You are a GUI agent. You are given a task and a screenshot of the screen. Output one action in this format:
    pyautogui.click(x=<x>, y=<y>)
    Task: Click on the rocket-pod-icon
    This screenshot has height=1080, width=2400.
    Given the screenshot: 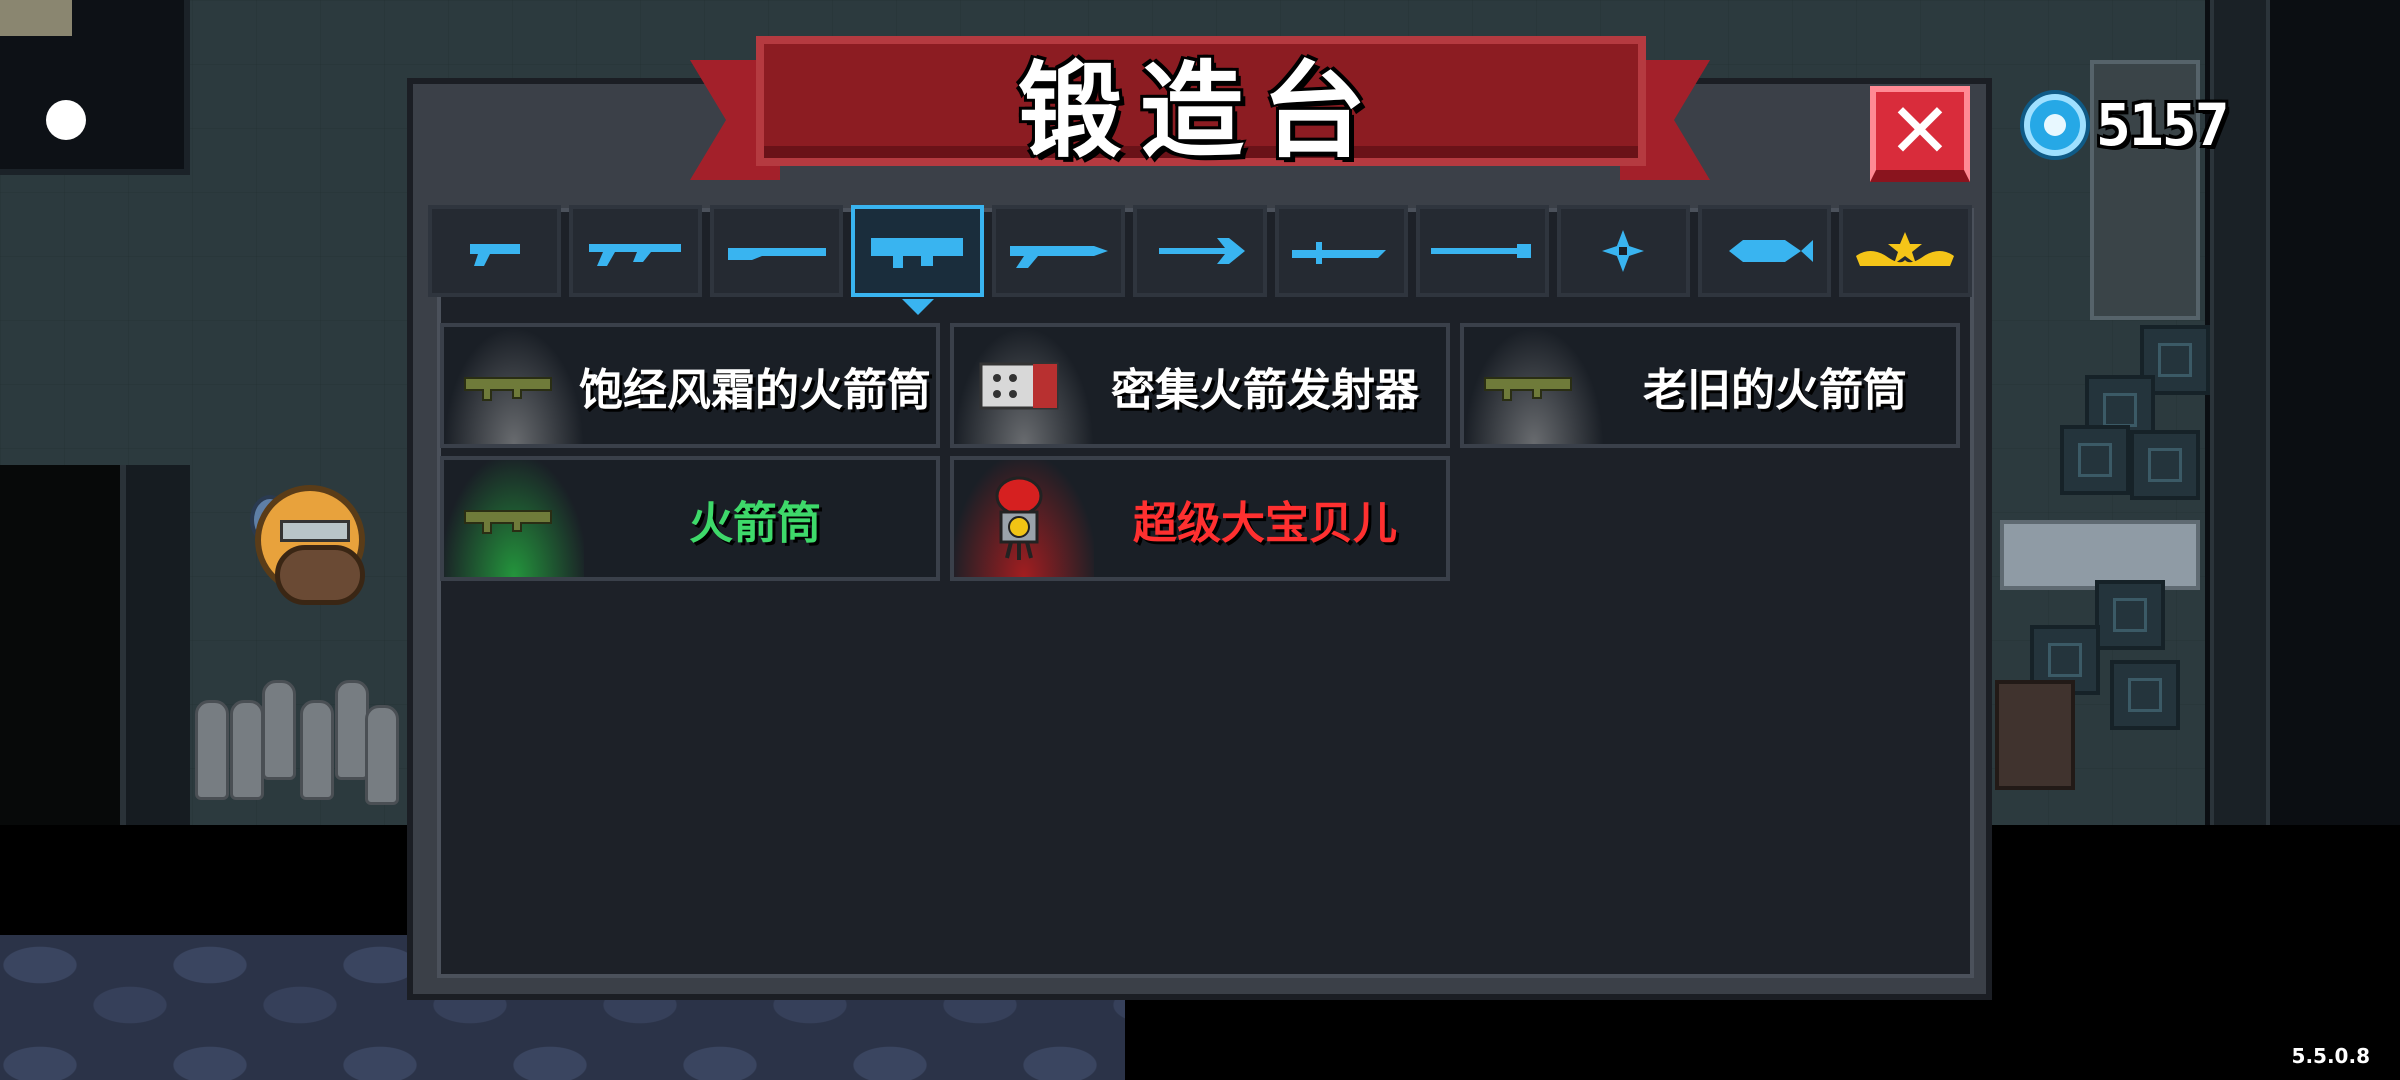 What is the action you would take?
    pyautogui.click(x=1019, y=385)
    